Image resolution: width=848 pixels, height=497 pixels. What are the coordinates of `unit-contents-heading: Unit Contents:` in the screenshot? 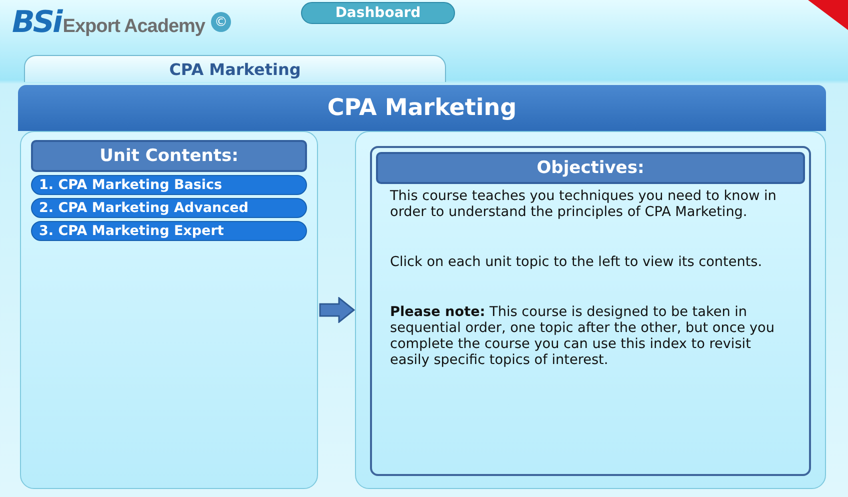 It's located at (169, 156).